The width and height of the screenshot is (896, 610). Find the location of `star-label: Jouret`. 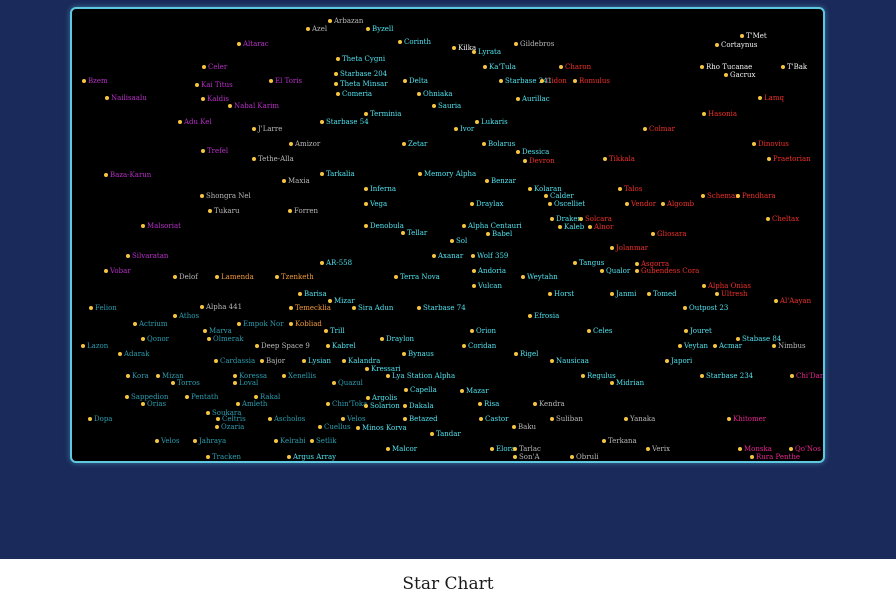

star-label: Jouret is located at coordinates (701, 331).